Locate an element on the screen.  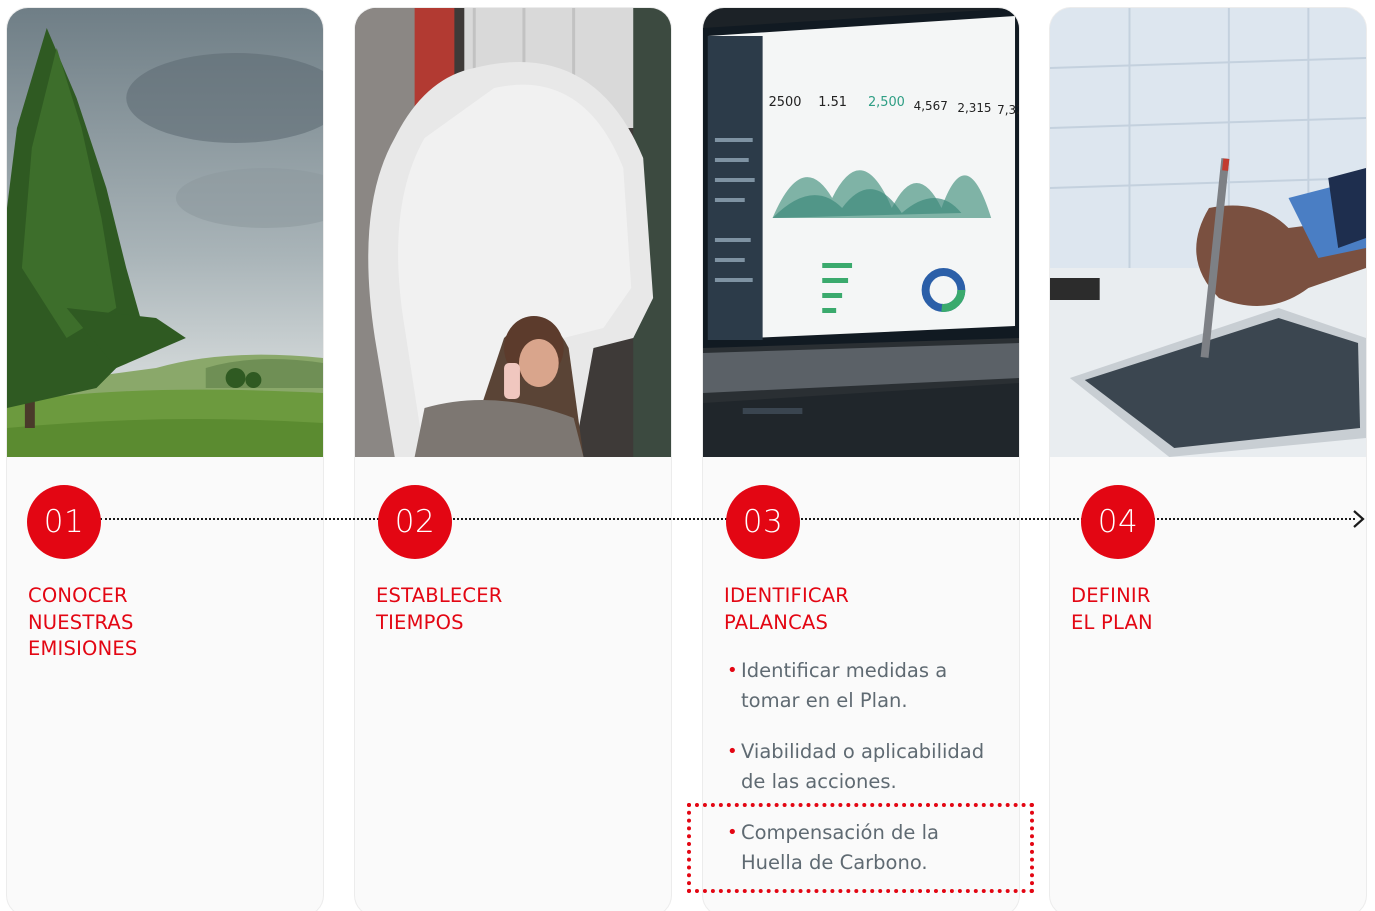
bullet-line: Viabilidad o aplicabilidad is located at coordinates (863, 751).